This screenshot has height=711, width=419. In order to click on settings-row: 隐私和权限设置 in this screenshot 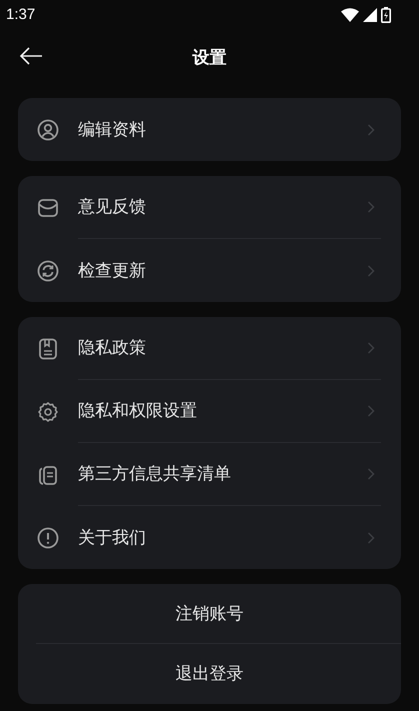, I will do `click(209, 411)`.